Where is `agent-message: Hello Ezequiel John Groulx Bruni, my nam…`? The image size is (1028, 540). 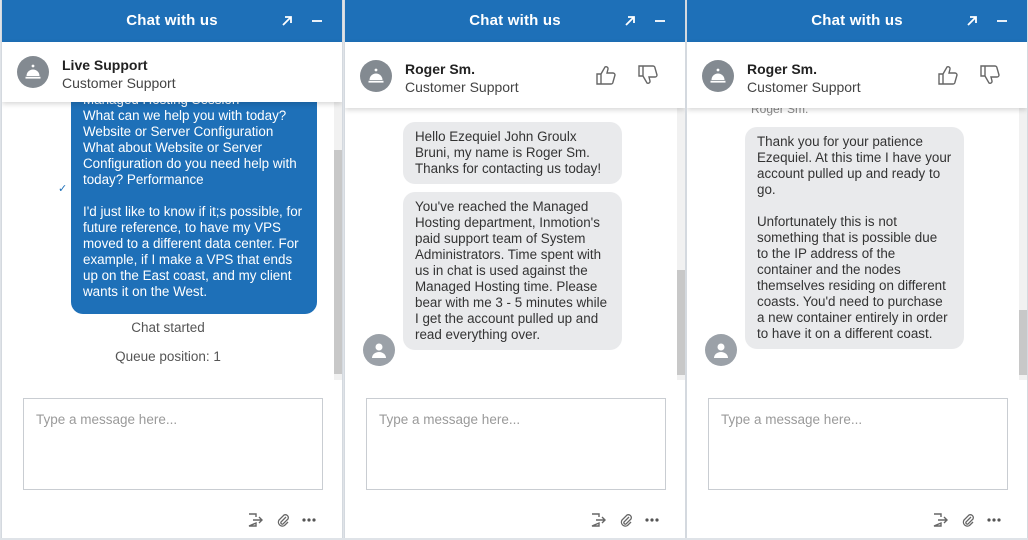
agent-message: Hello Ezequiel John Groulx Bruni, my nam… is located at coordinates (512, 153).